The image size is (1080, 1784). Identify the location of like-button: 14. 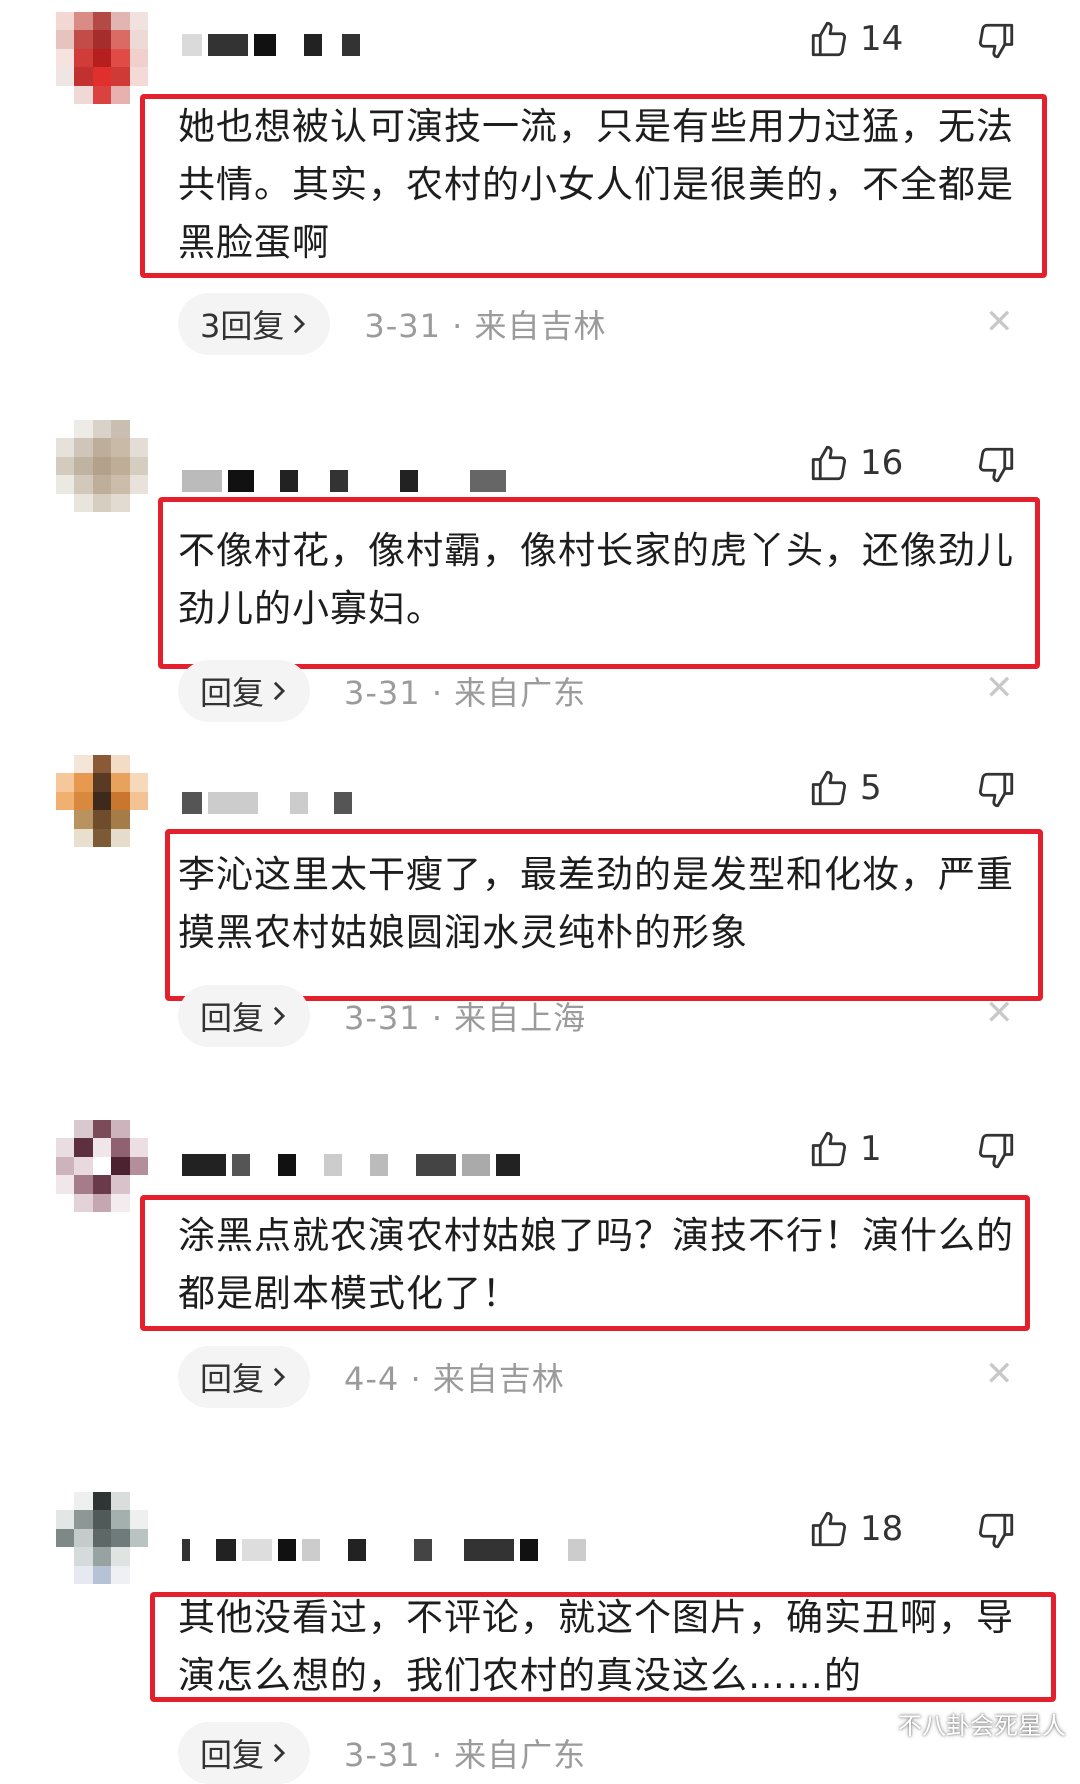
(855, 39).